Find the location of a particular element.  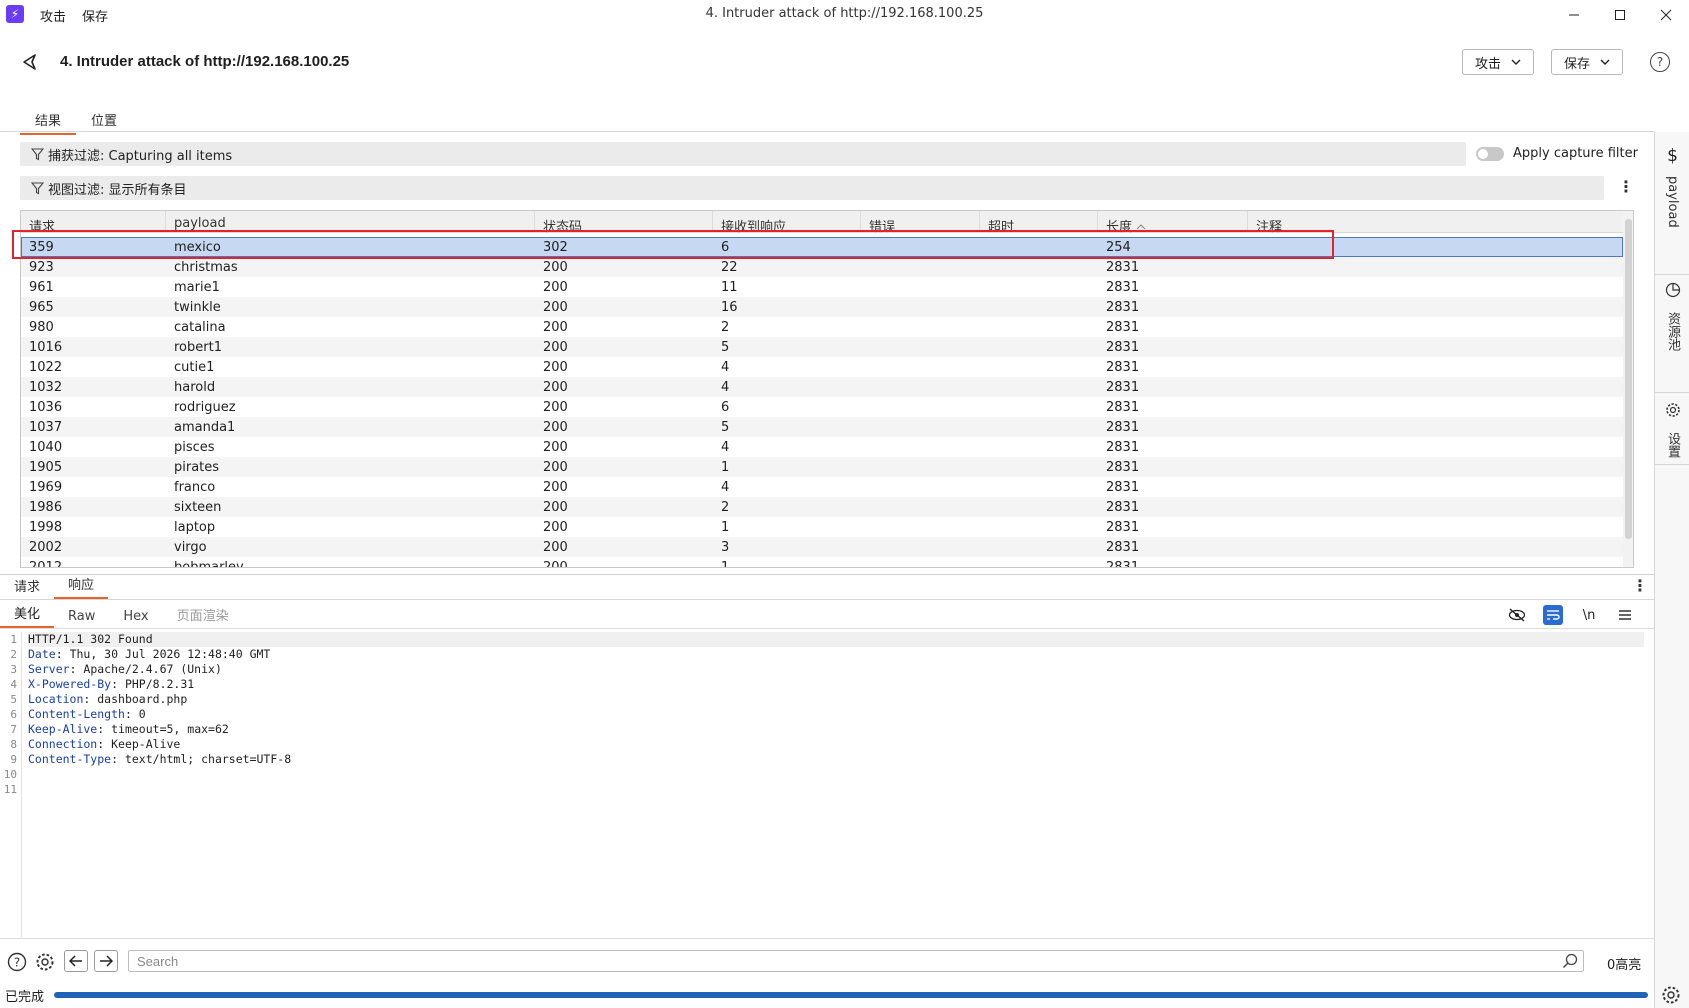

table-row: 1986 sixteen 200 2 2831 is located at coordinates (822, 507).